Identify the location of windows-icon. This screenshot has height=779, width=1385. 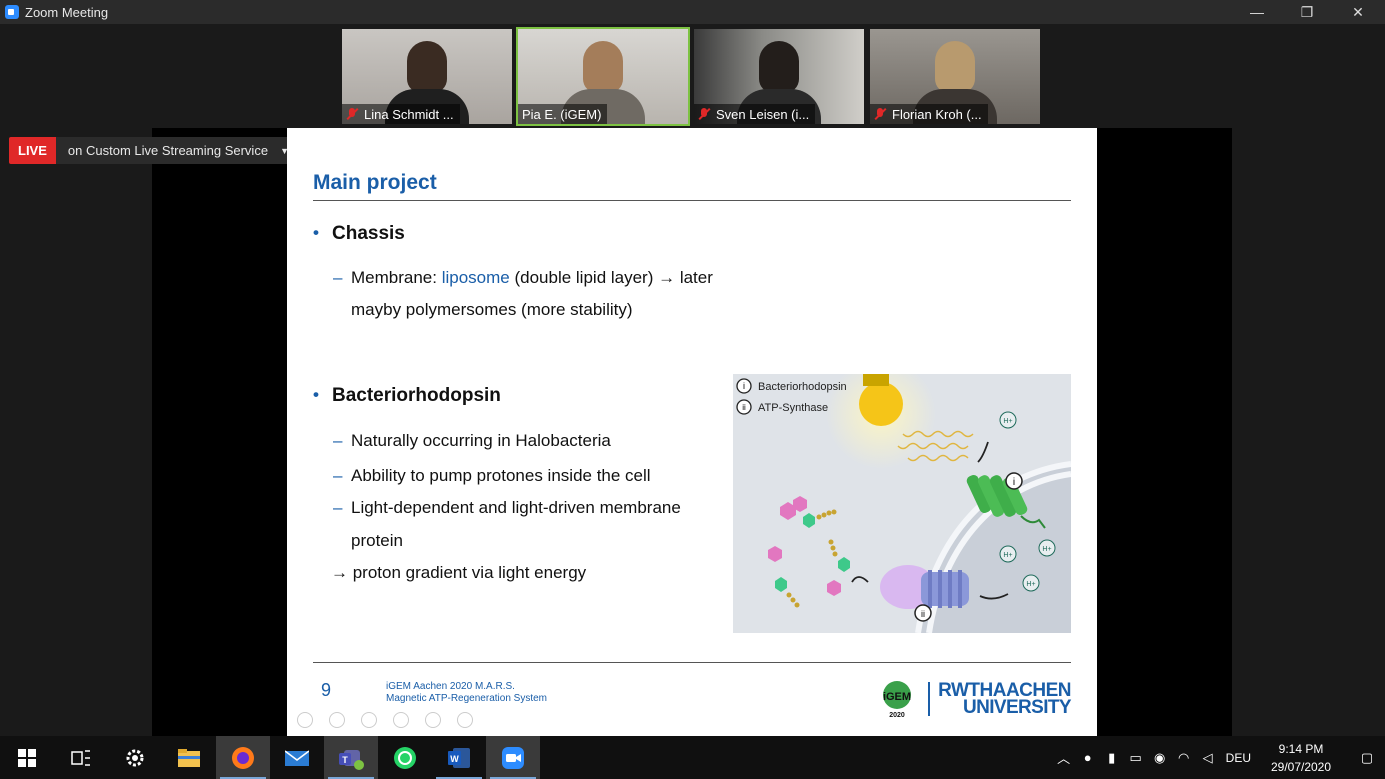
(27, 757).